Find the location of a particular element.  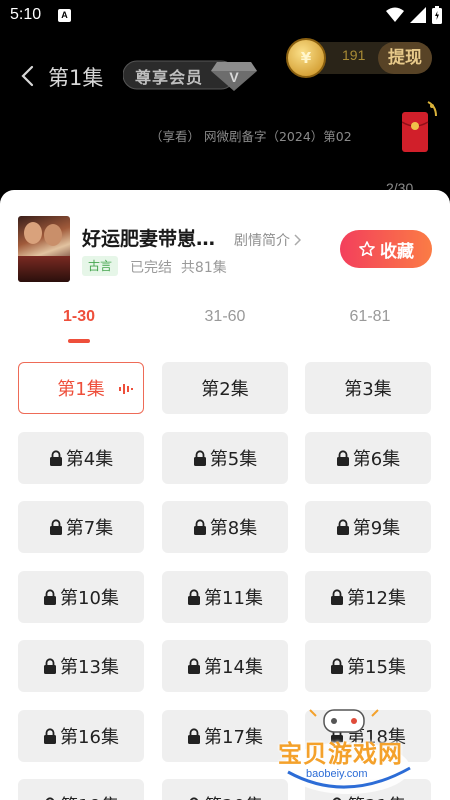

drama-status: 已完结 共81集 is located at coordinates (178, 267).